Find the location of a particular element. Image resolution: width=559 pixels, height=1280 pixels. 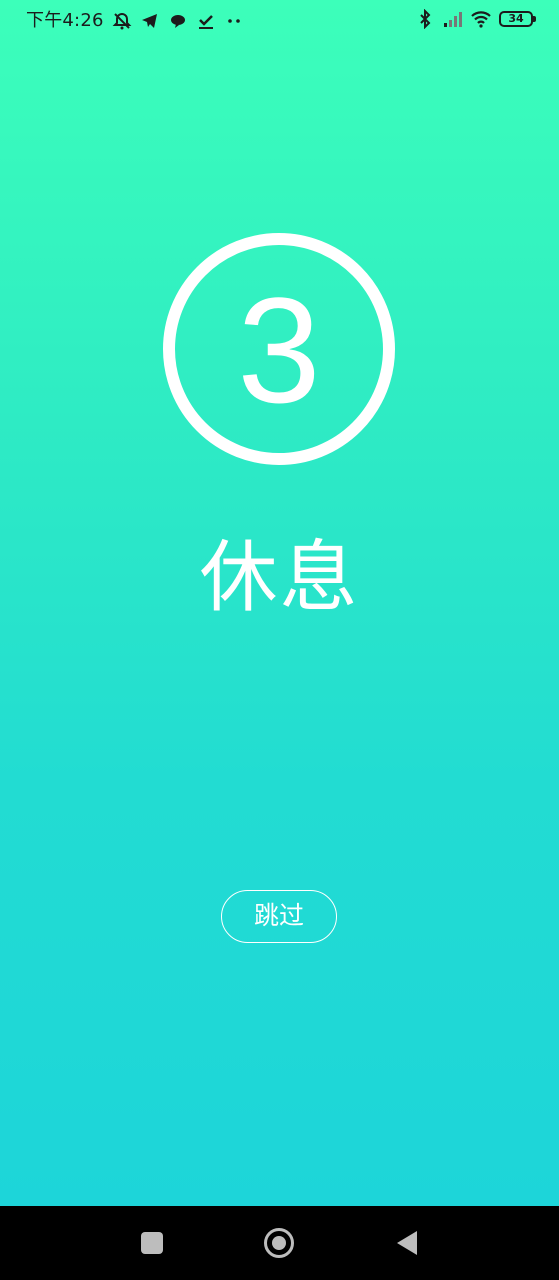

chat-bubble-icon is located at coordinates (178, 21).